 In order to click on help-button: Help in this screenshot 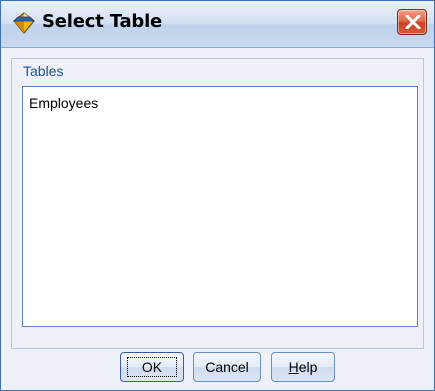, I will do `click(303, 367)`.